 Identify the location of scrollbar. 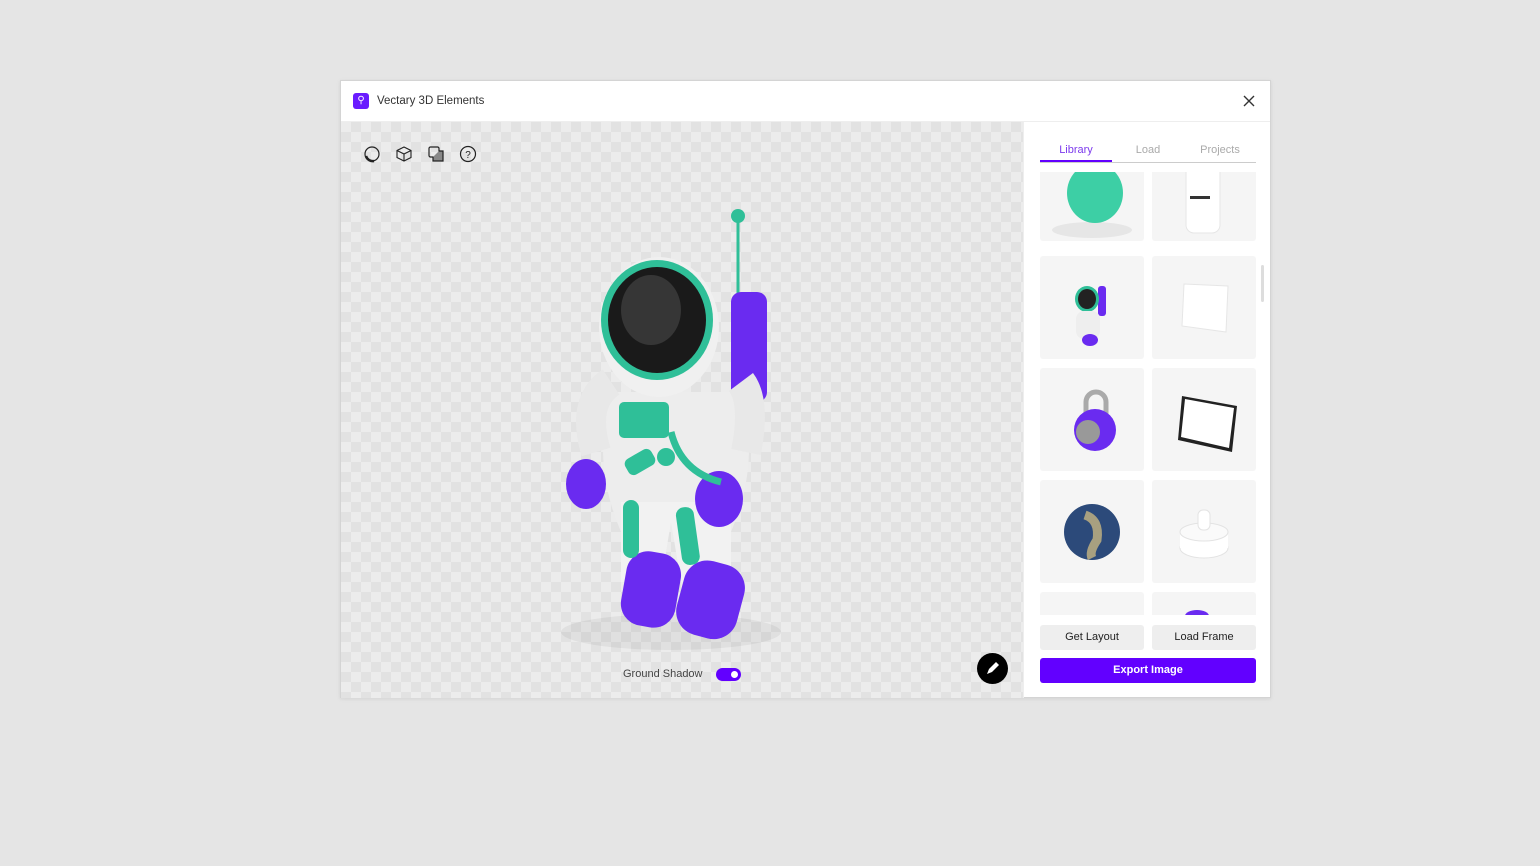
(1262, 283).